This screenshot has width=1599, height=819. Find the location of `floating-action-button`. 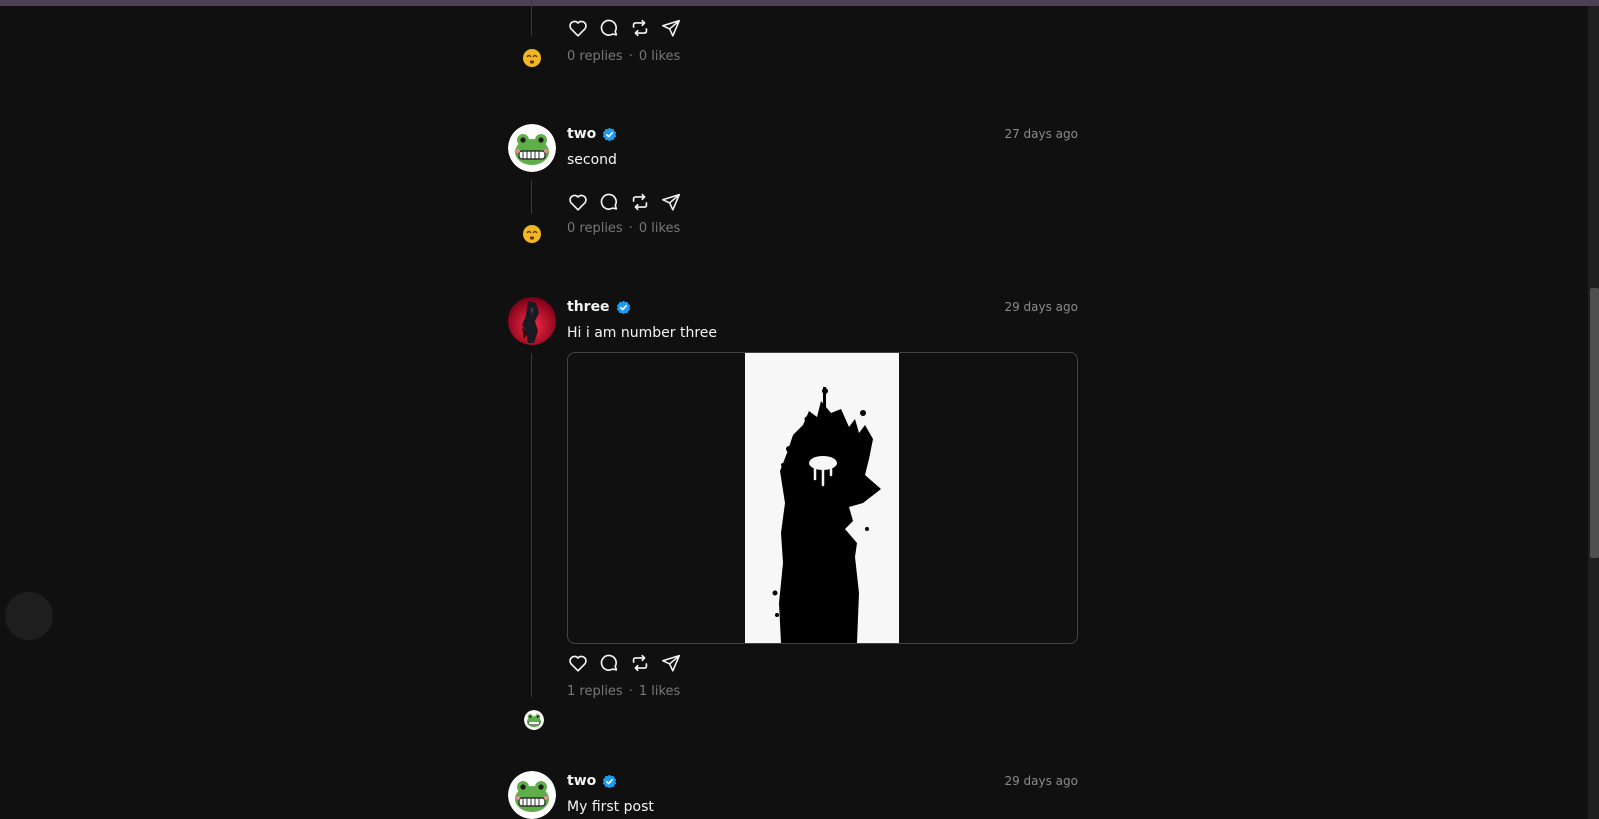

floating-action-button is located at coordinates (29, 616).